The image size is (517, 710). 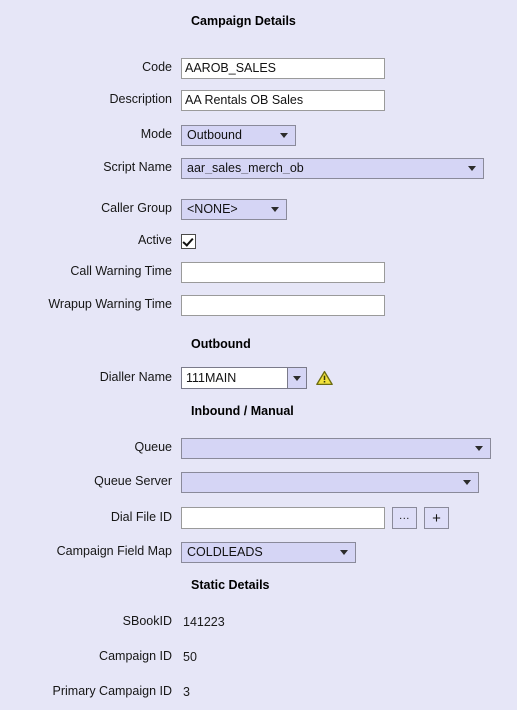 I want to click on row-queue: Queue, so click(x=258, y=448).